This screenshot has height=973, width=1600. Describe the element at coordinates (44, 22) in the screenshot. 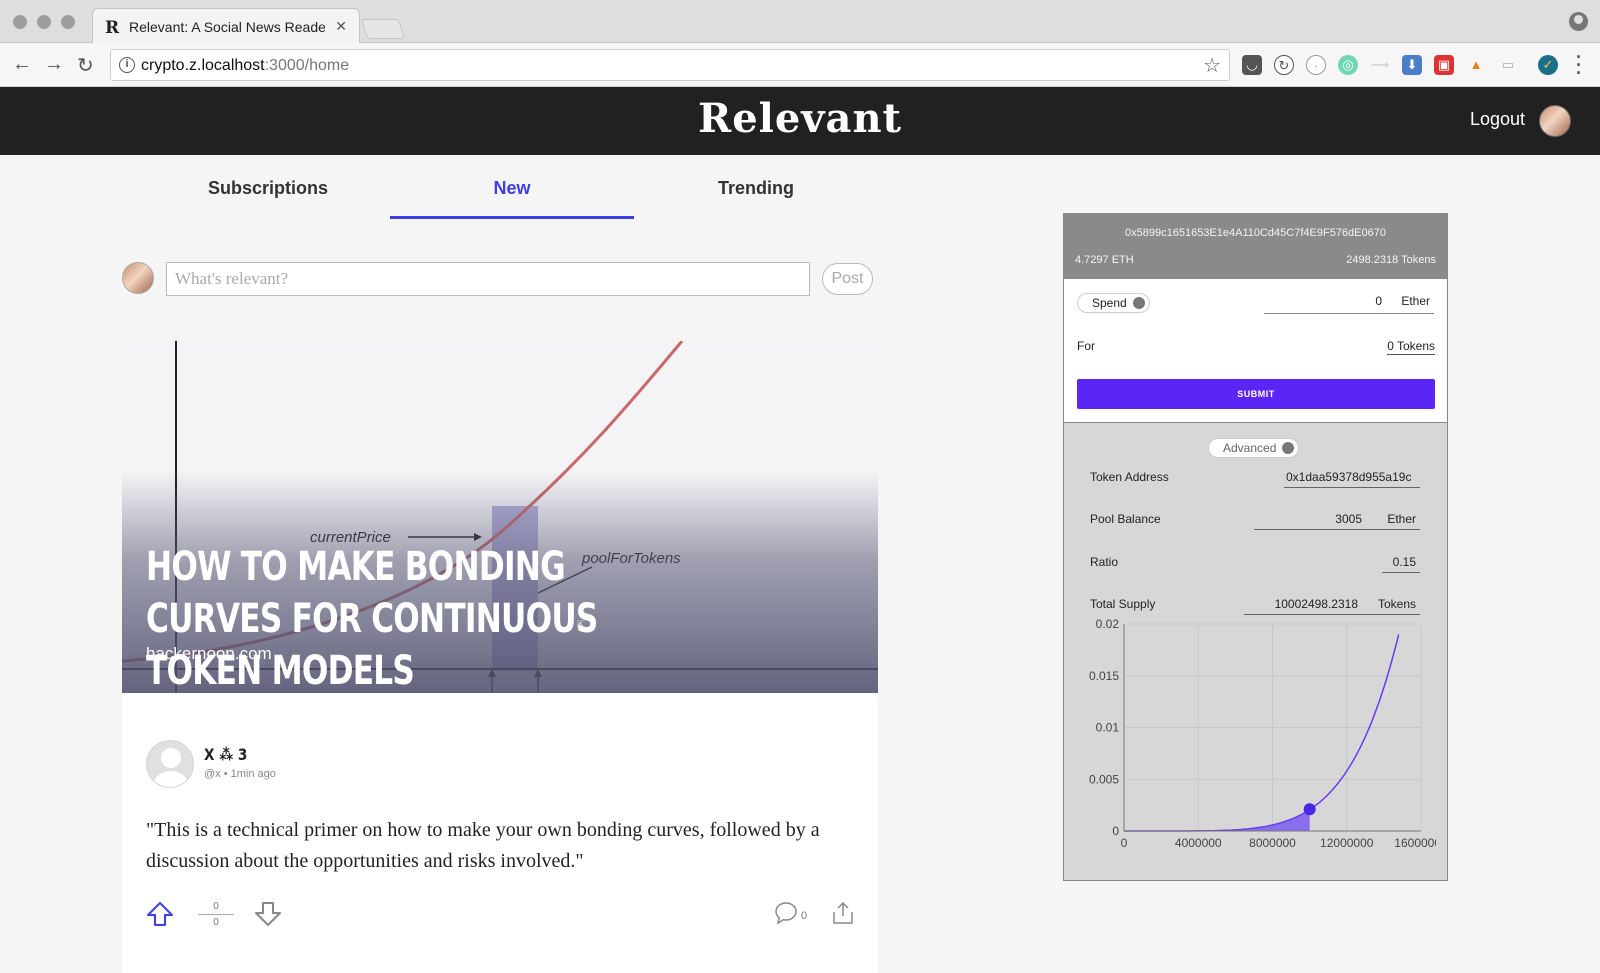

I see `minimize-window-icon` at that location.